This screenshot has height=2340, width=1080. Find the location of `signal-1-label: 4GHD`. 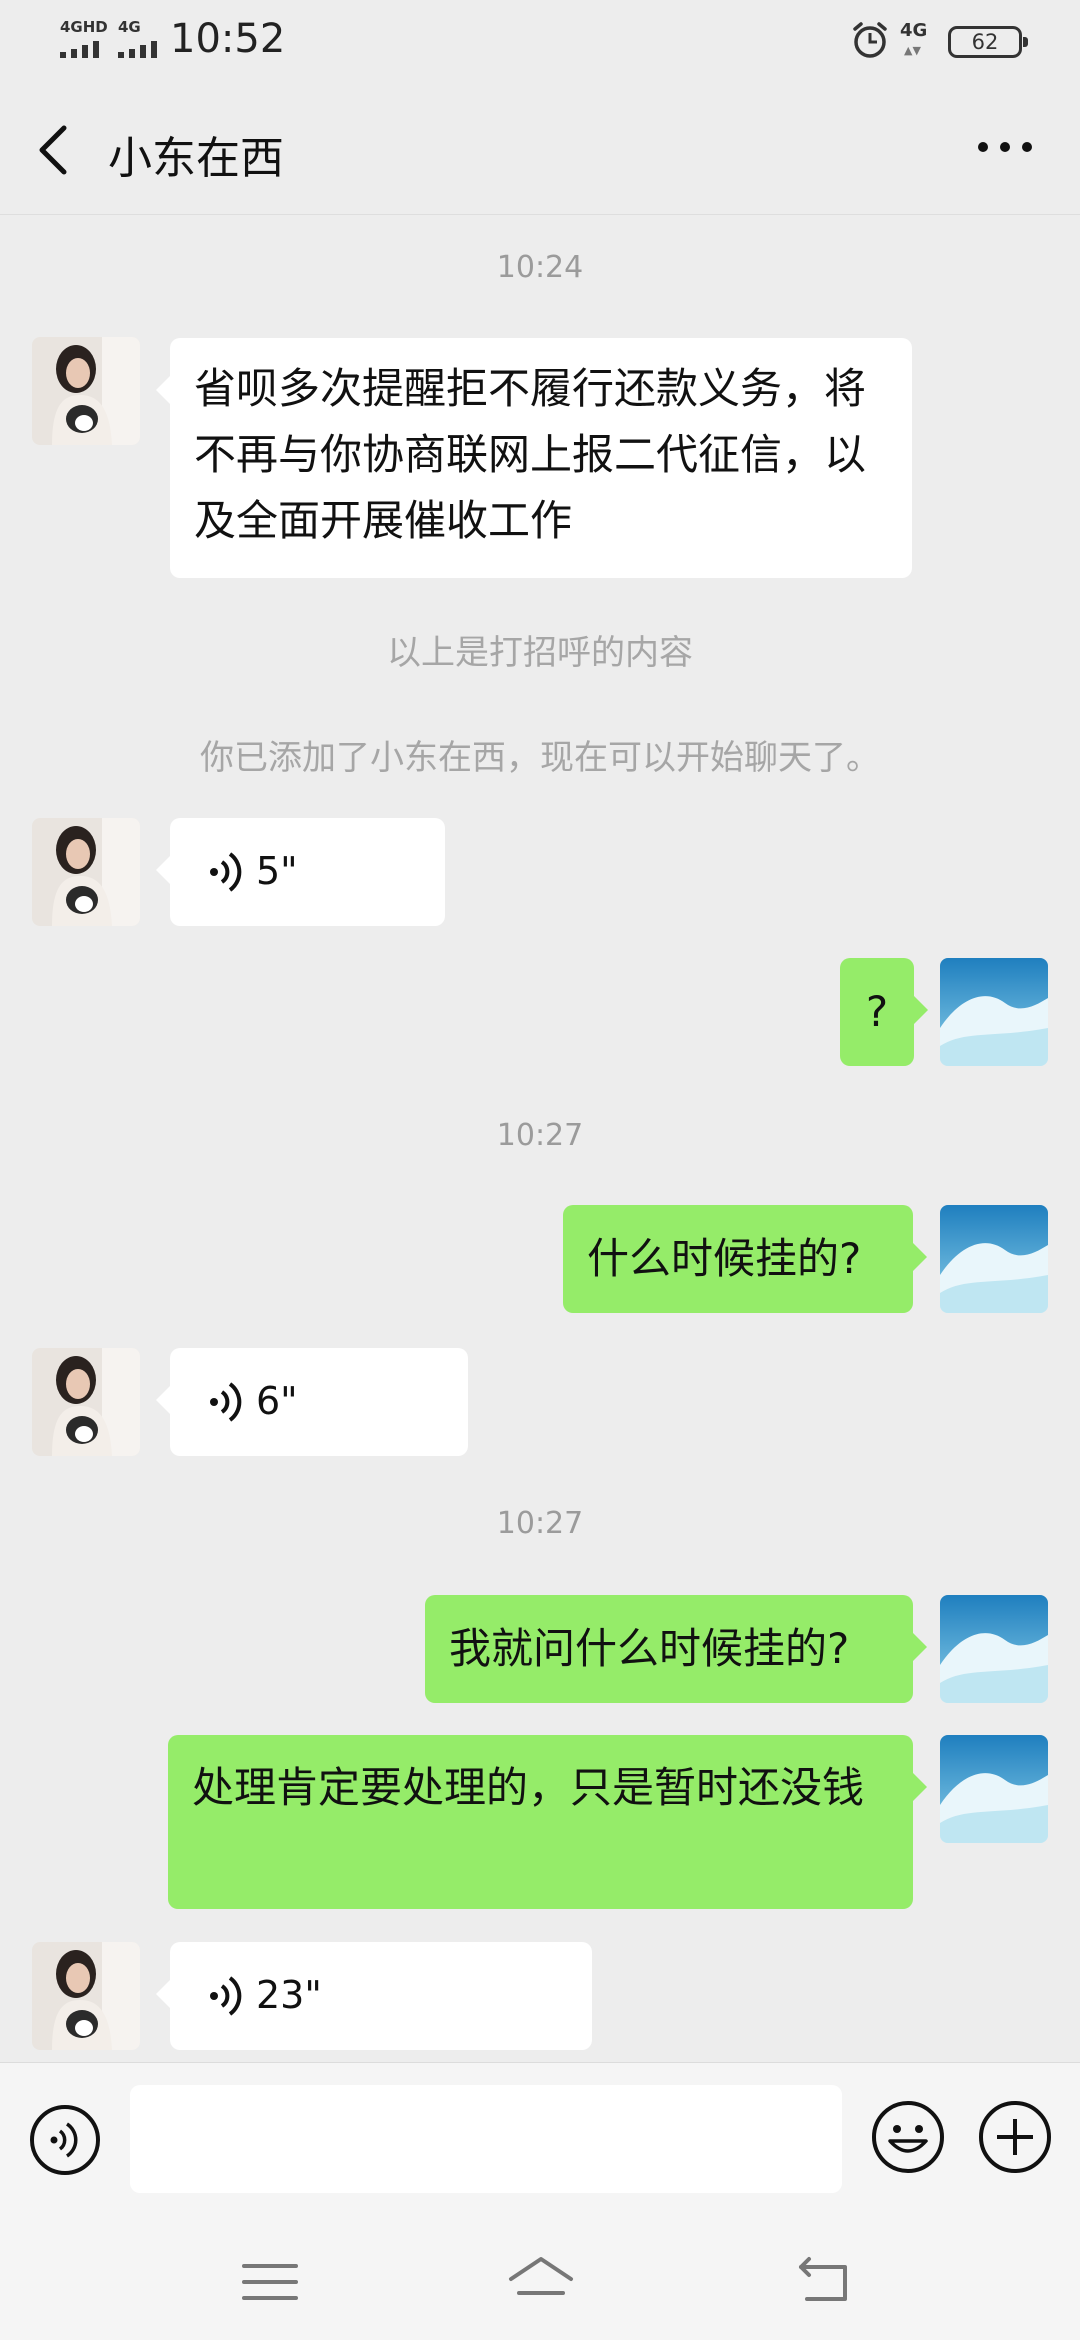

signal-1-label: 4GHD is located at coordinates (84, 27).